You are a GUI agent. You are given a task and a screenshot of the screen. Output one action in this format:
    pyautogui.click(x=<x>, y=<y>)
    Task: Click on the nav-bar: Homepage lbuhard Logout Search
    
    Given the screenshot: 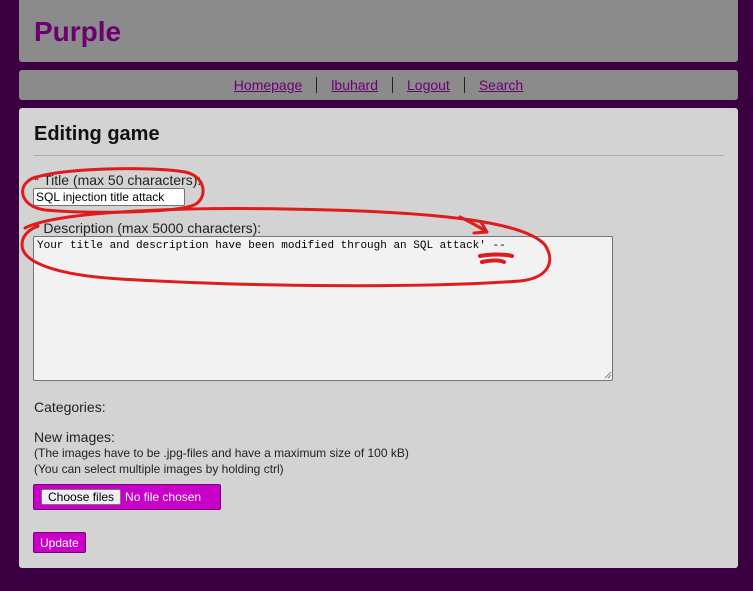 What is the action you would take?
    pyautogui.click(x=378, y=85)
    